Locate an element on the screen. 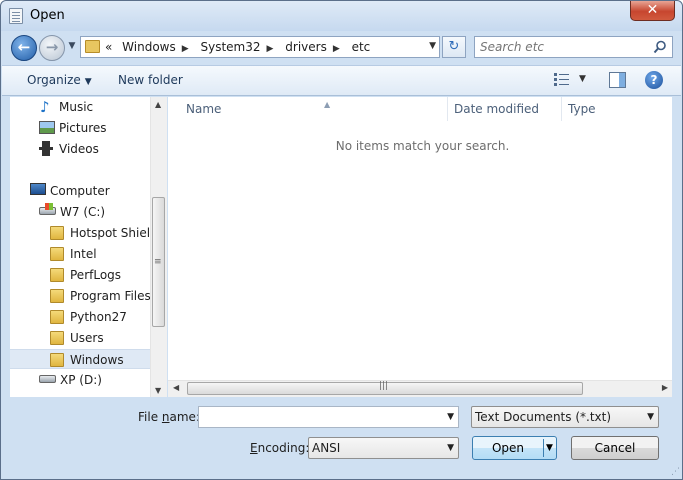 This screenshot has height=480, width=683. breadcrumb: « Windows ▶ System32 ▶ drivers ▶ etc is located at coordinates (240, 48).